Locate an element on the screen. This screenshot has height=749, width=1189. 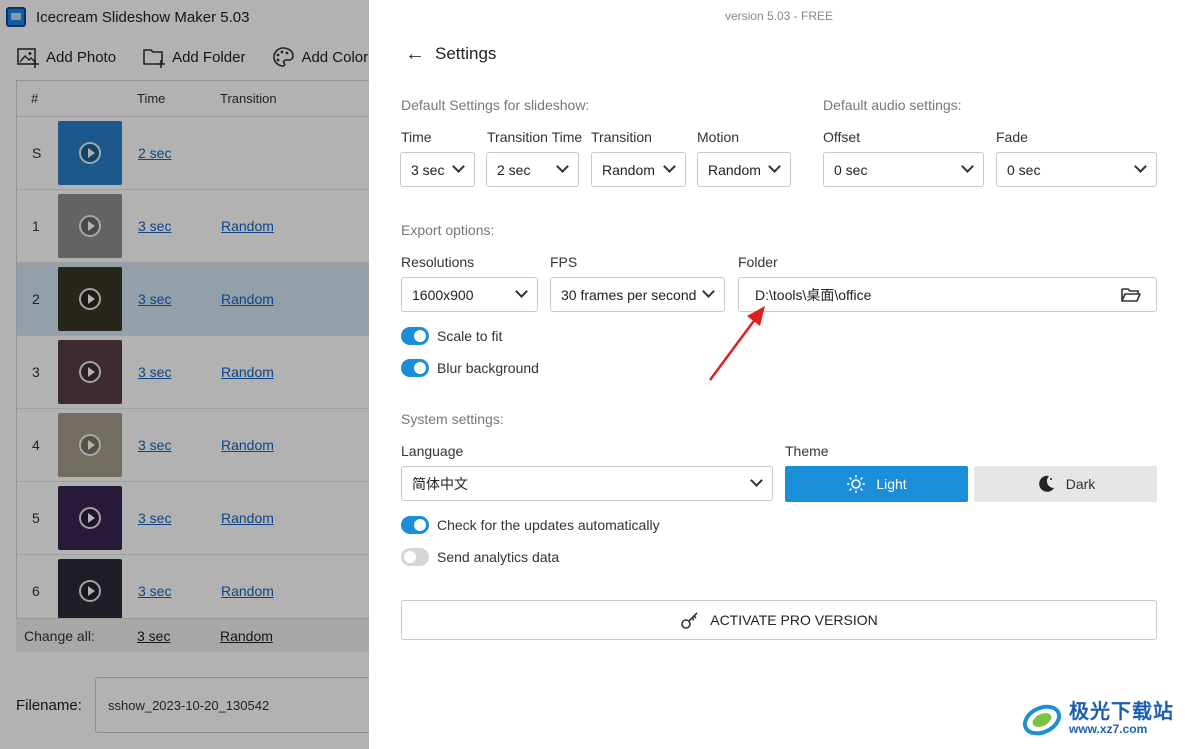
resolutions-label: Resolutions is located at coordinates (438, 262).